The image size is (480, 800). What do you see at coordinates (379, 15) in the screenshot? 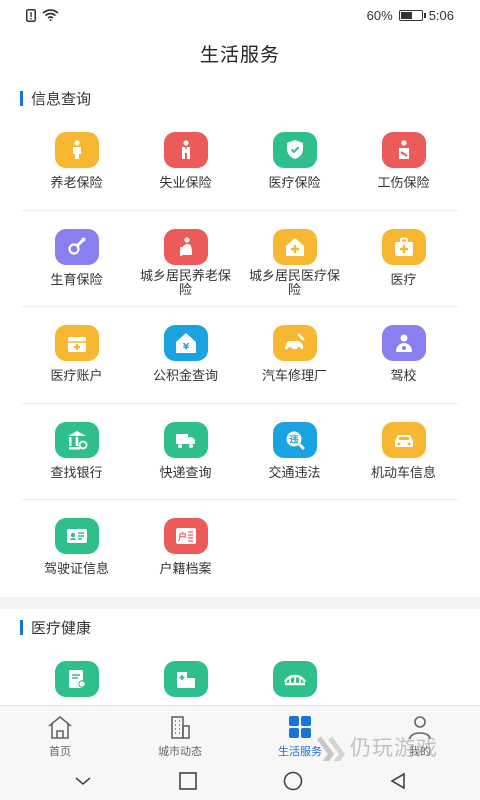
I see `battery-percent: 60%` at bounding box center [379, 15].